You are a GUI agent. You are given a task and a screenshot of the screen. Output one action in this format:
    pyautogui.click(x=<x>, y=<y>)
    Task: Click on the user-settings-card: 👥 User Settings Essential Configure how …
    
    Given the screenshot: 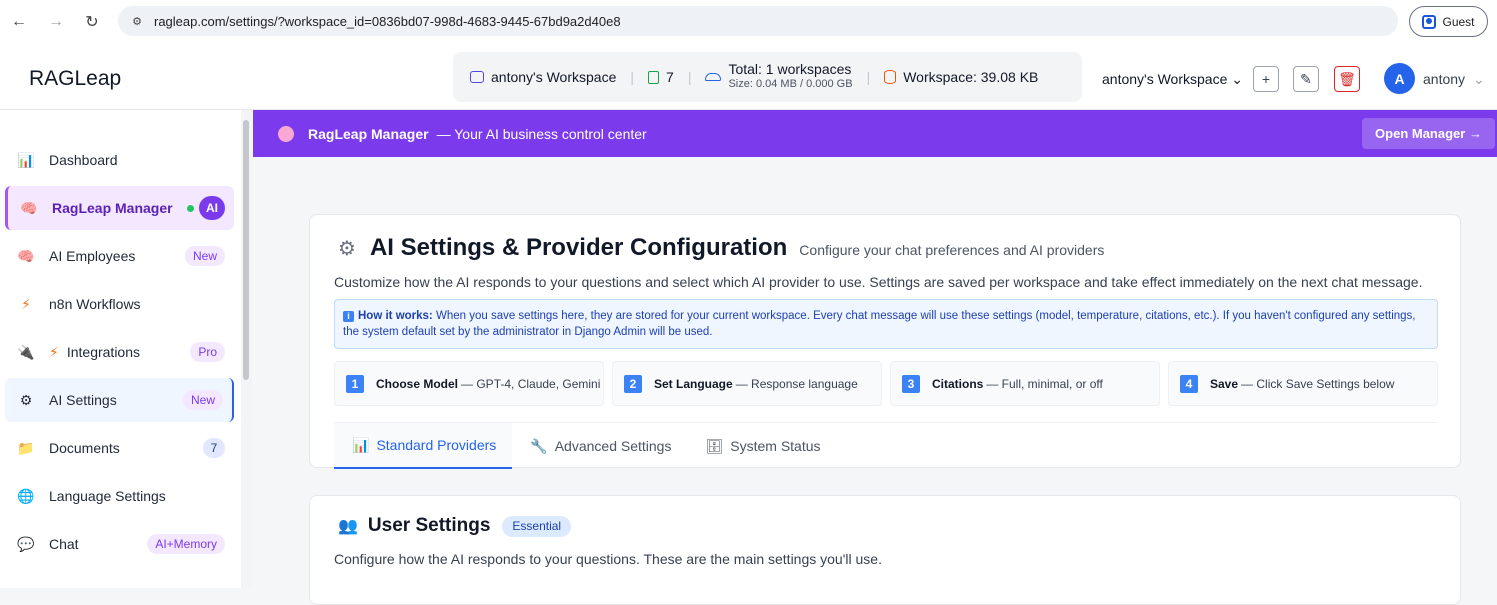 What is the action you would take?
    pyautogui.click(x=885, y=550)
    